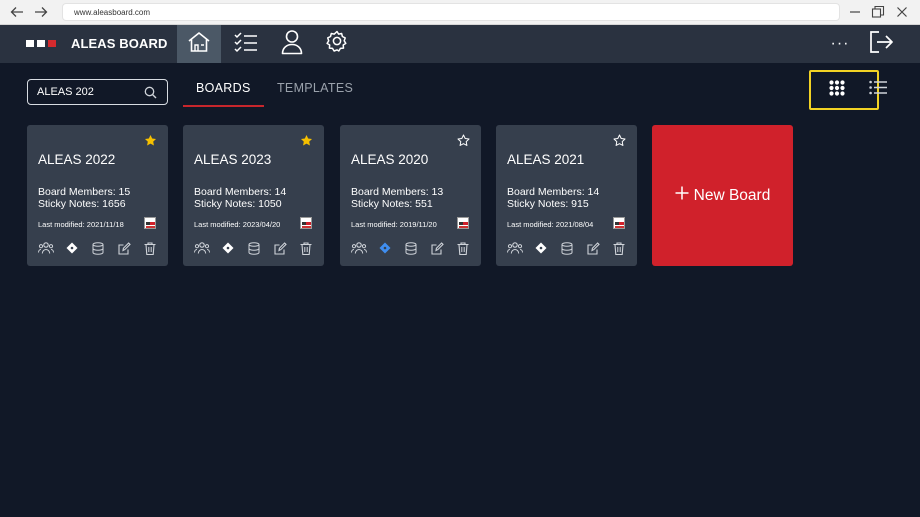 The height and width of the screenshot is (517, 920). Describe the element at coordinates (119, 43) in the screenshot. I see `app-brand: ALEAS BOARD` at that location.